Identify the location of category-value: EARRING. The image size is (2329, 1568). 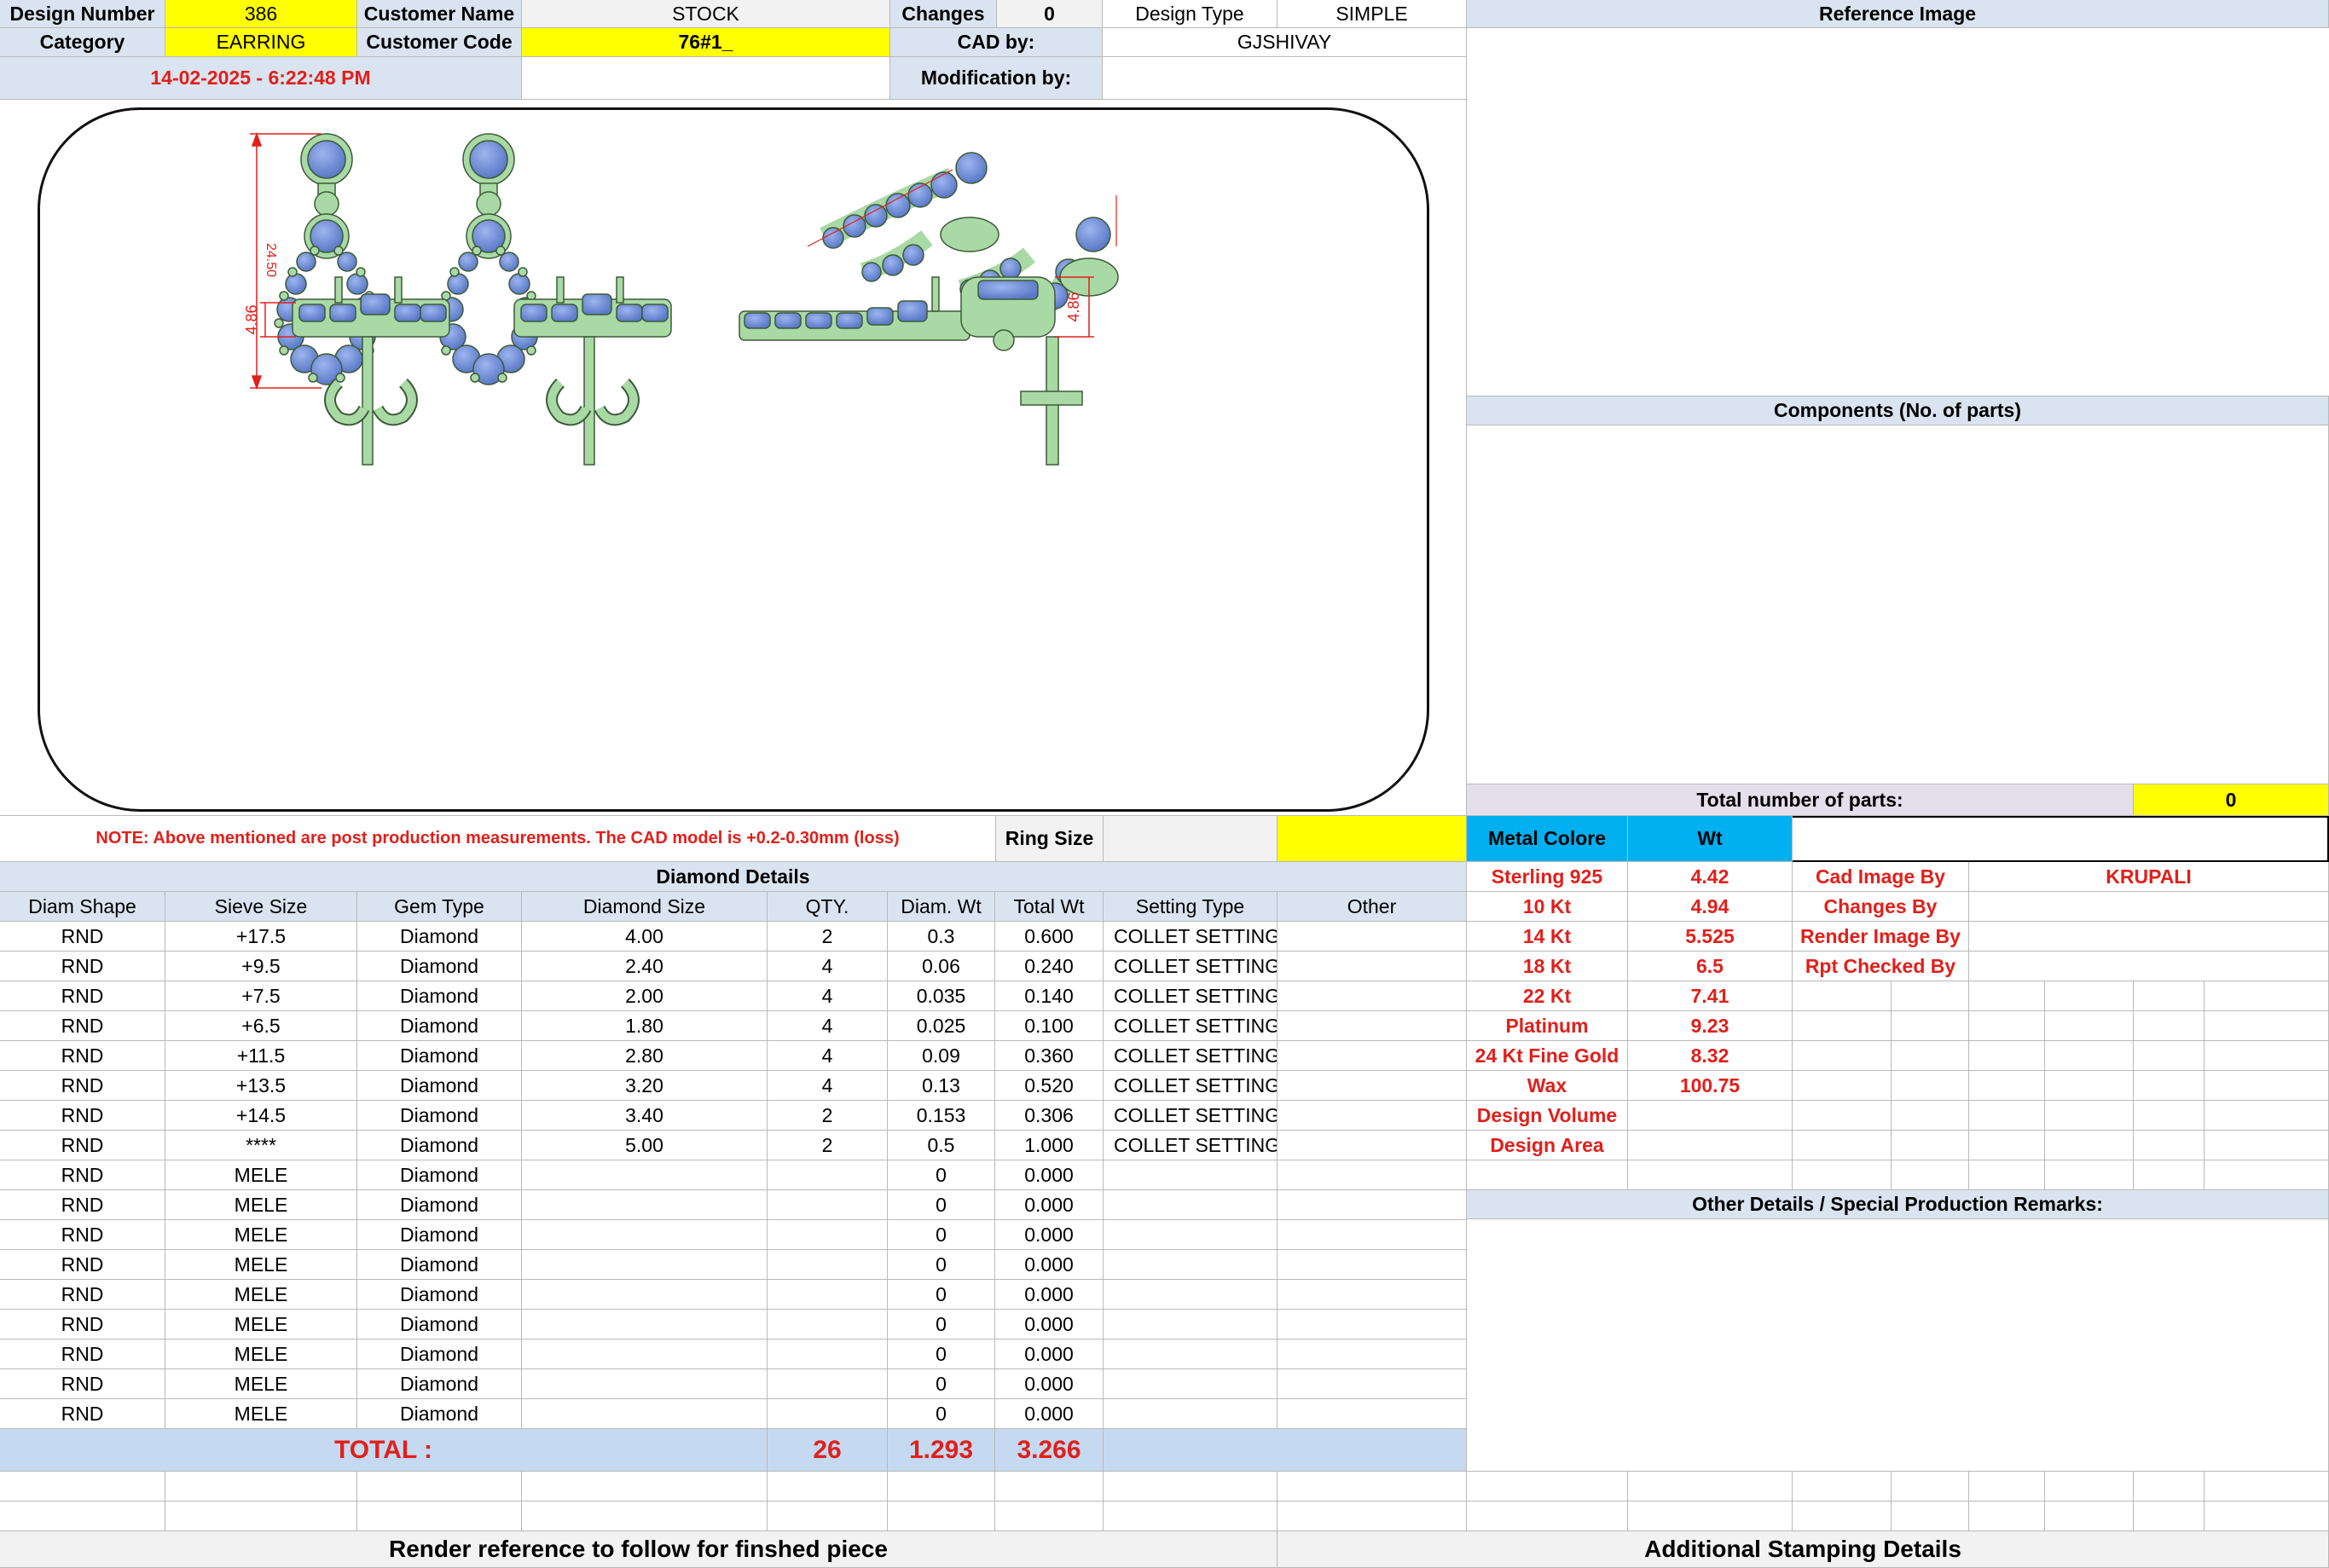
(261, 43).